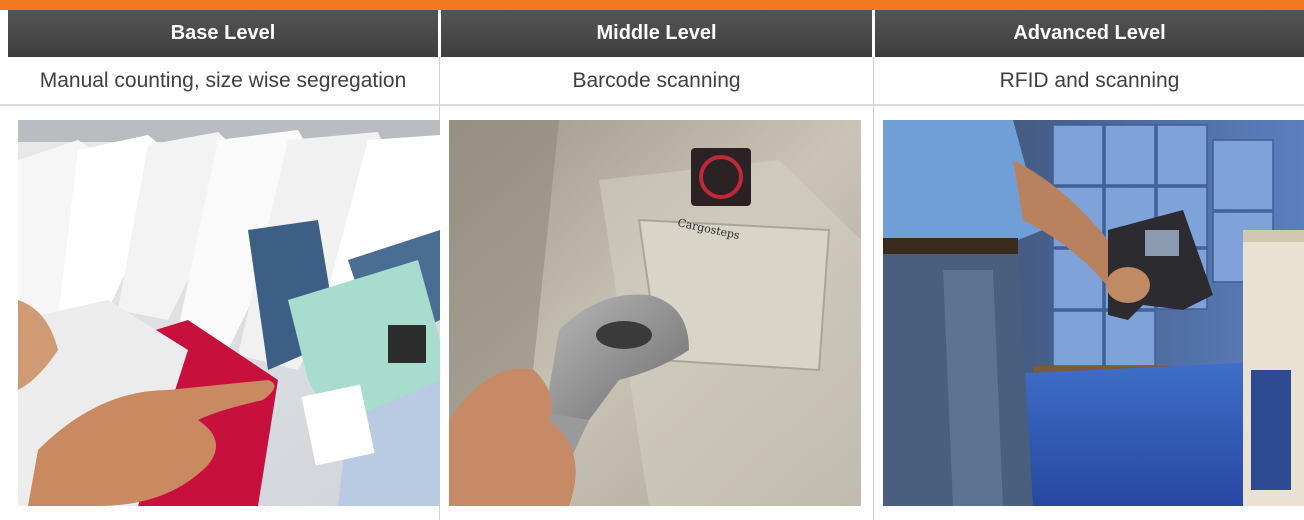 This screenshot has width=1304, height=520. Describe the element at coordinates (223, 80) in the screenshot. I see `level-description: Manual counting, size wise segregation` at that location.